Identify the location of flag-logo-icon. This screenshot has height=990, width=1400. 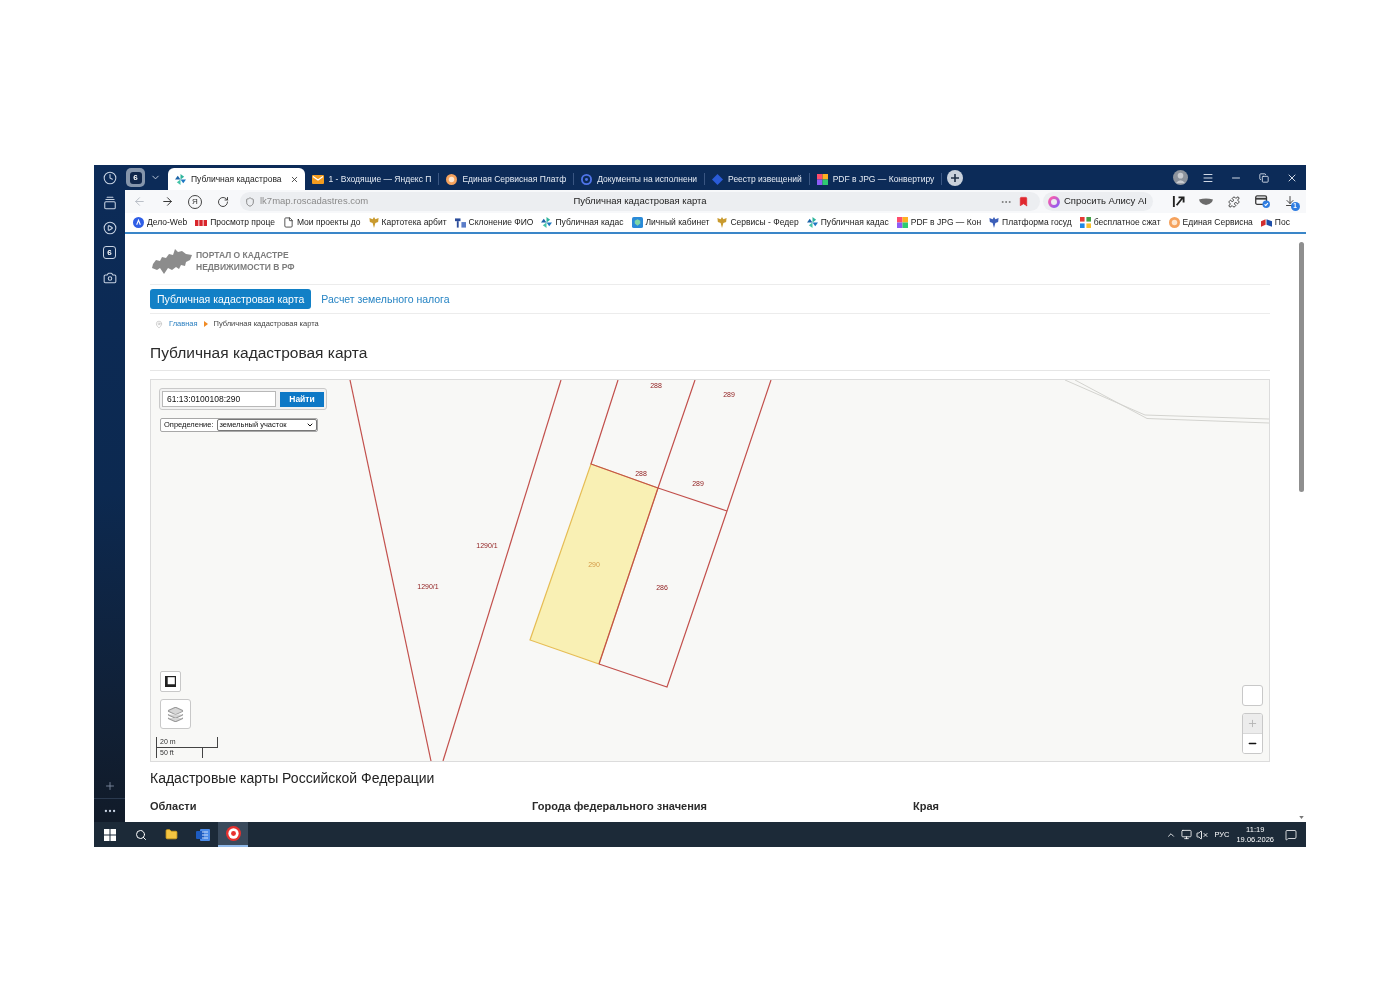
(1266, 222).